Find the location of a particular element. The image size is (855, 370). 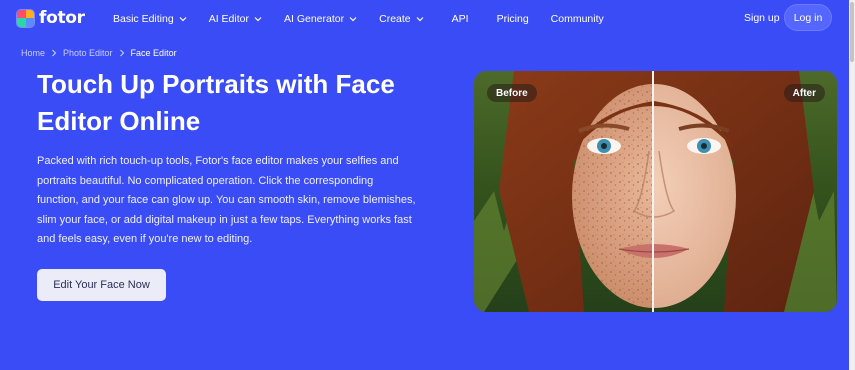

signup-link: Sign up is located at coordinates (762, 18).